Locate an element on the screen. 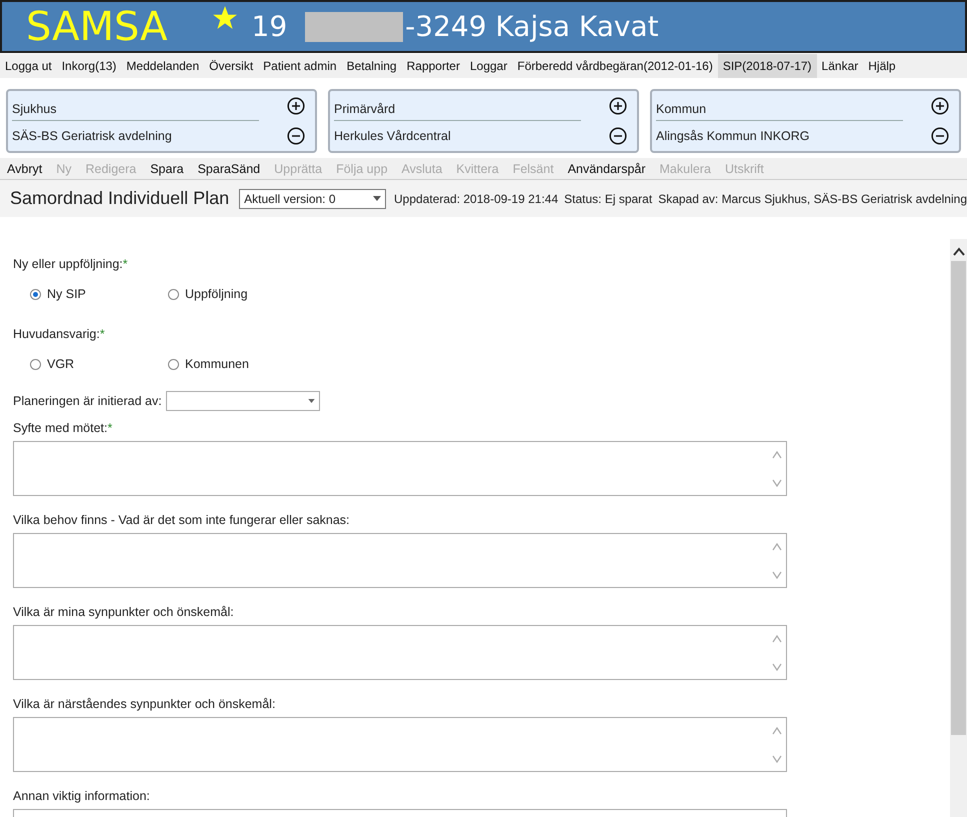 This screenshot has width=967, height=817. field-label: Syfte med mötet:* is located at coordinates (63, 429).